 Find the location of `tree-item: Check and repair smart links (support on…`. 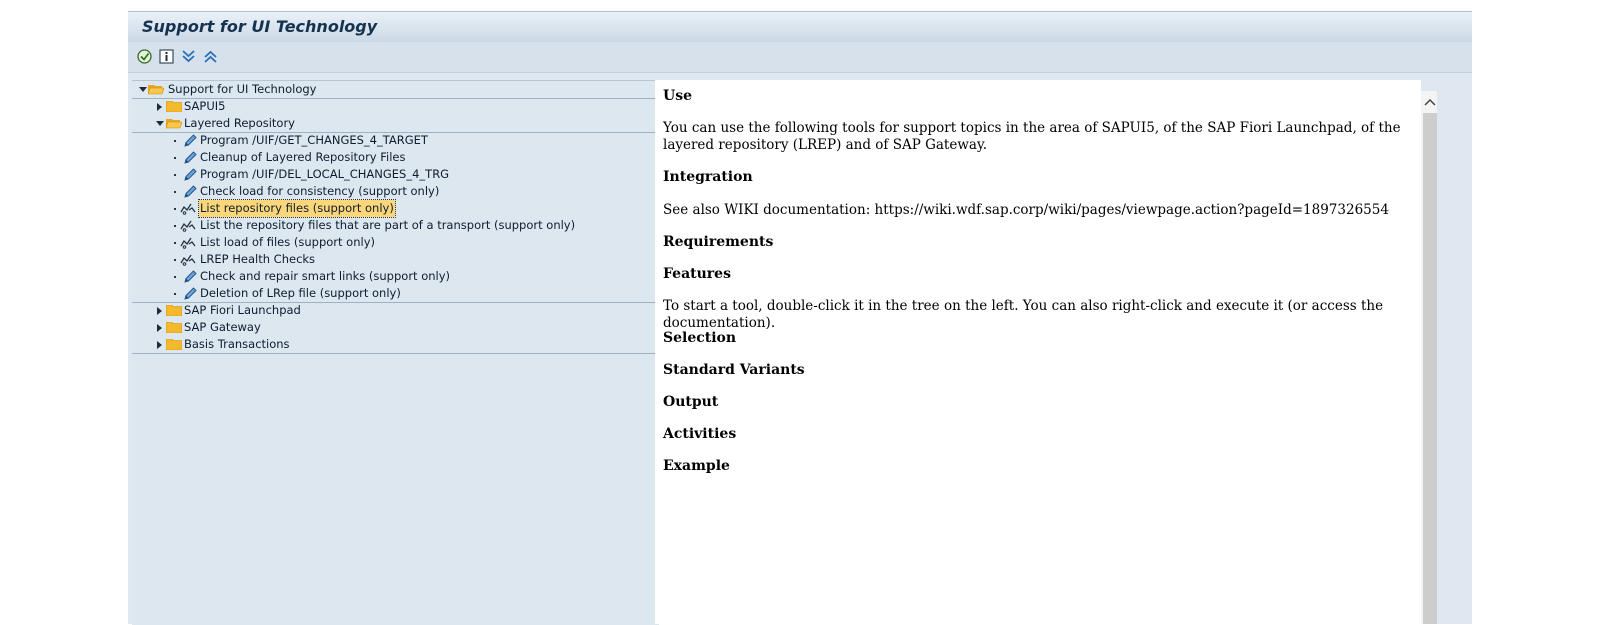

tree-item: Check and repair smart links (support on… is located at coordinates (395, 276).